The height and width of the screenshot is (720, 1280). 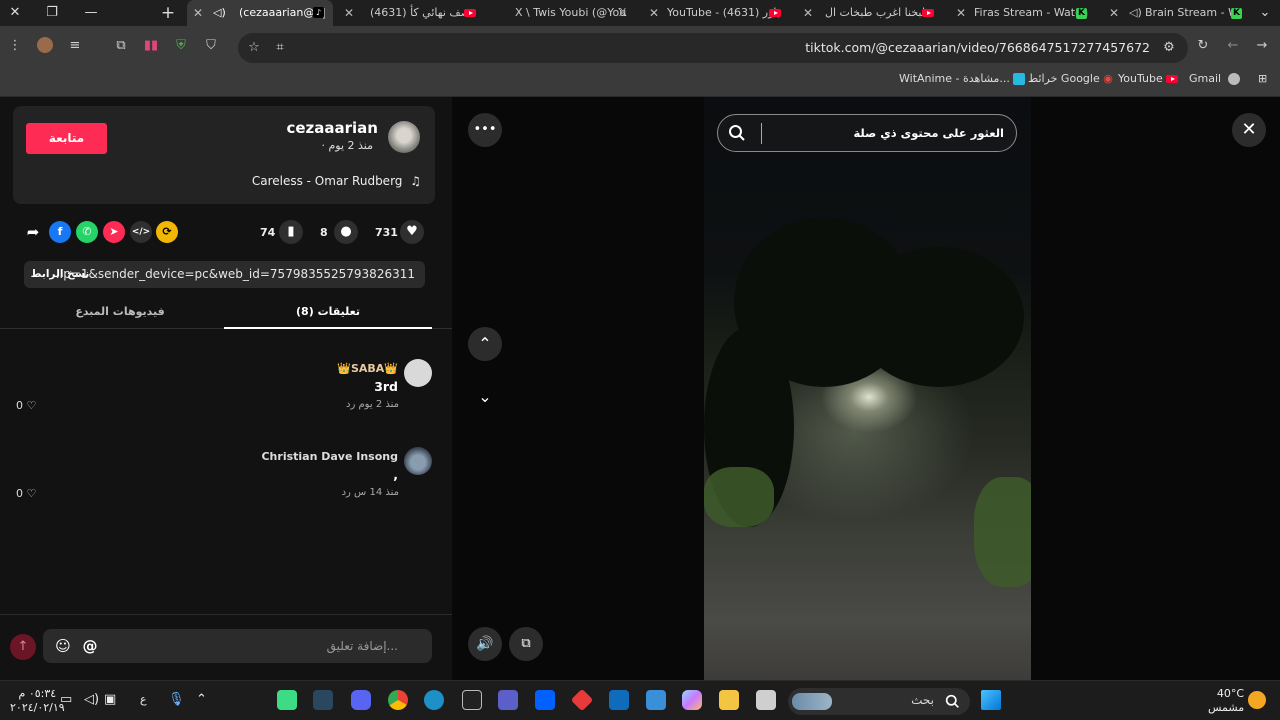 I want to click on tab-creator-videos: فيديوهات المبدع, so click(x=120, y=314).